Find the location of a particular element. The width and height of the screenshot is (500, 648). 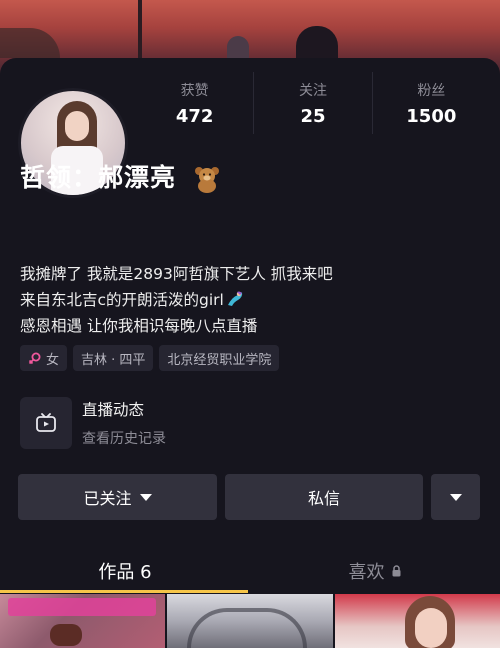

stat-likes-label: 获赞 is located at coordinates (194, 90).